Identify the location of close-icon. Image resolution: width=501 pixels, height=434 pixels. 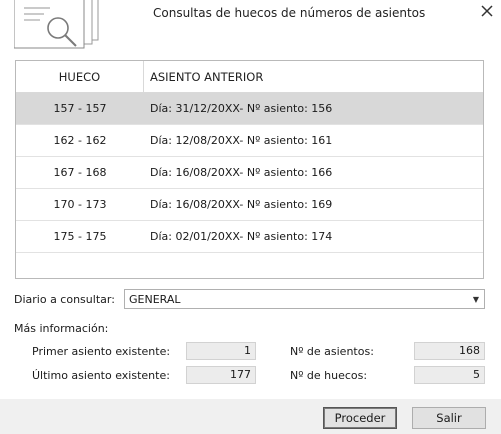
(487, 11).